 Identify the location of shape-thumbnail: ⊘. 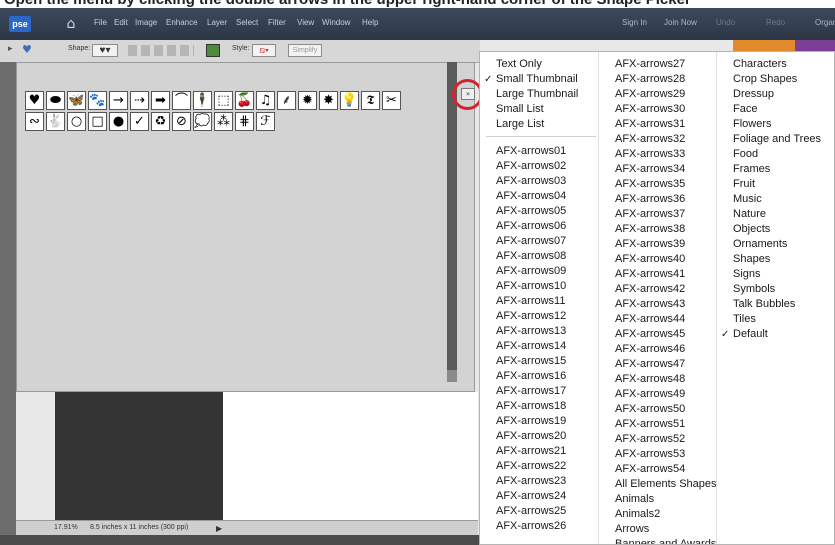
(181, 121).